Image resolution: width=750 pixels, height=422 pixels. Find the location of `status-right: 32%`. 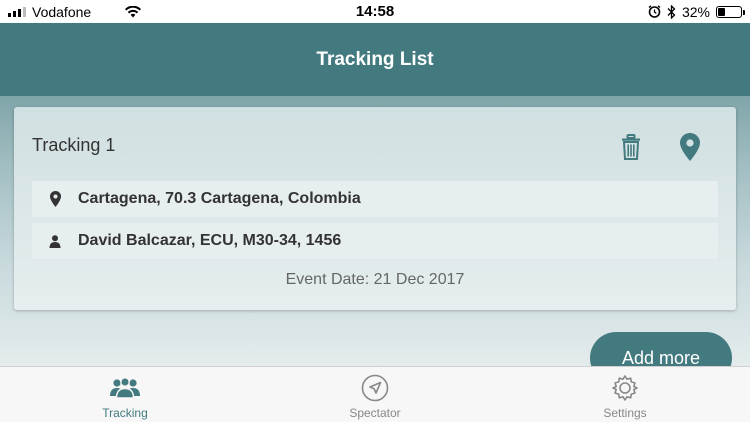

status-right: 32% is located at coordinates (696, 11).